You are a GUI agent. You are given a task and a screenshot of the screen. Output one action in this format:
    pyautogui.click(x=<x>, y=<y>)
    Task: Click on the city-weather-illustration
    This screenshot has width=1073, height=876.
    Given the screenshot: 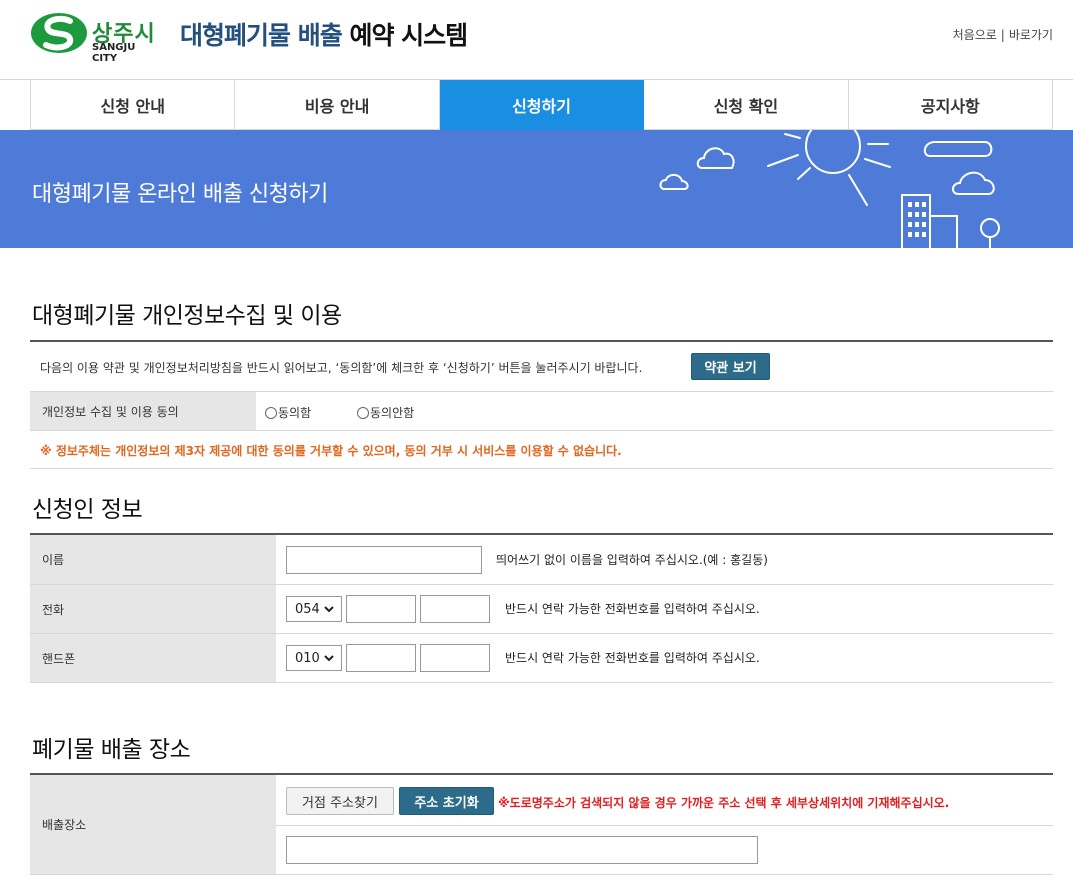 What is the action you would take?
    pyautogui.click(x=829, y=189)
    